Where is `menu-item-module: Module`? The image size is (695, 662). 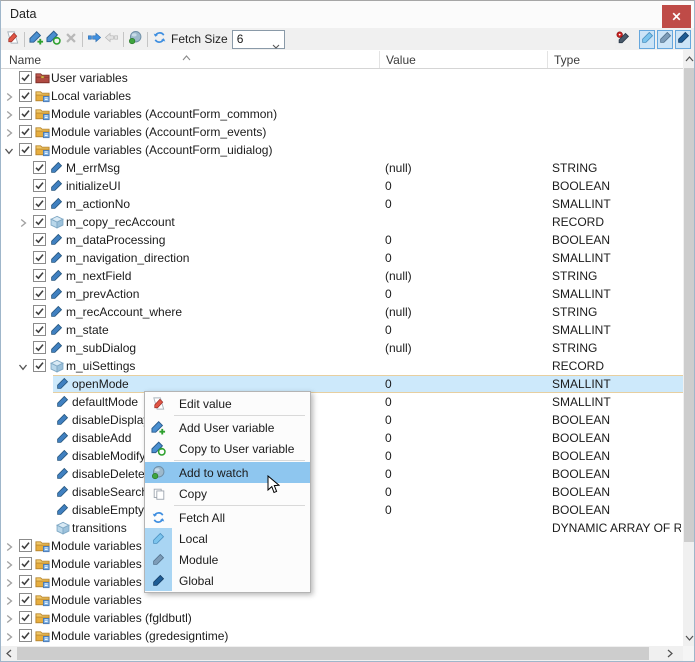 menu-item-module: Module is located at coordinates (227, 559).